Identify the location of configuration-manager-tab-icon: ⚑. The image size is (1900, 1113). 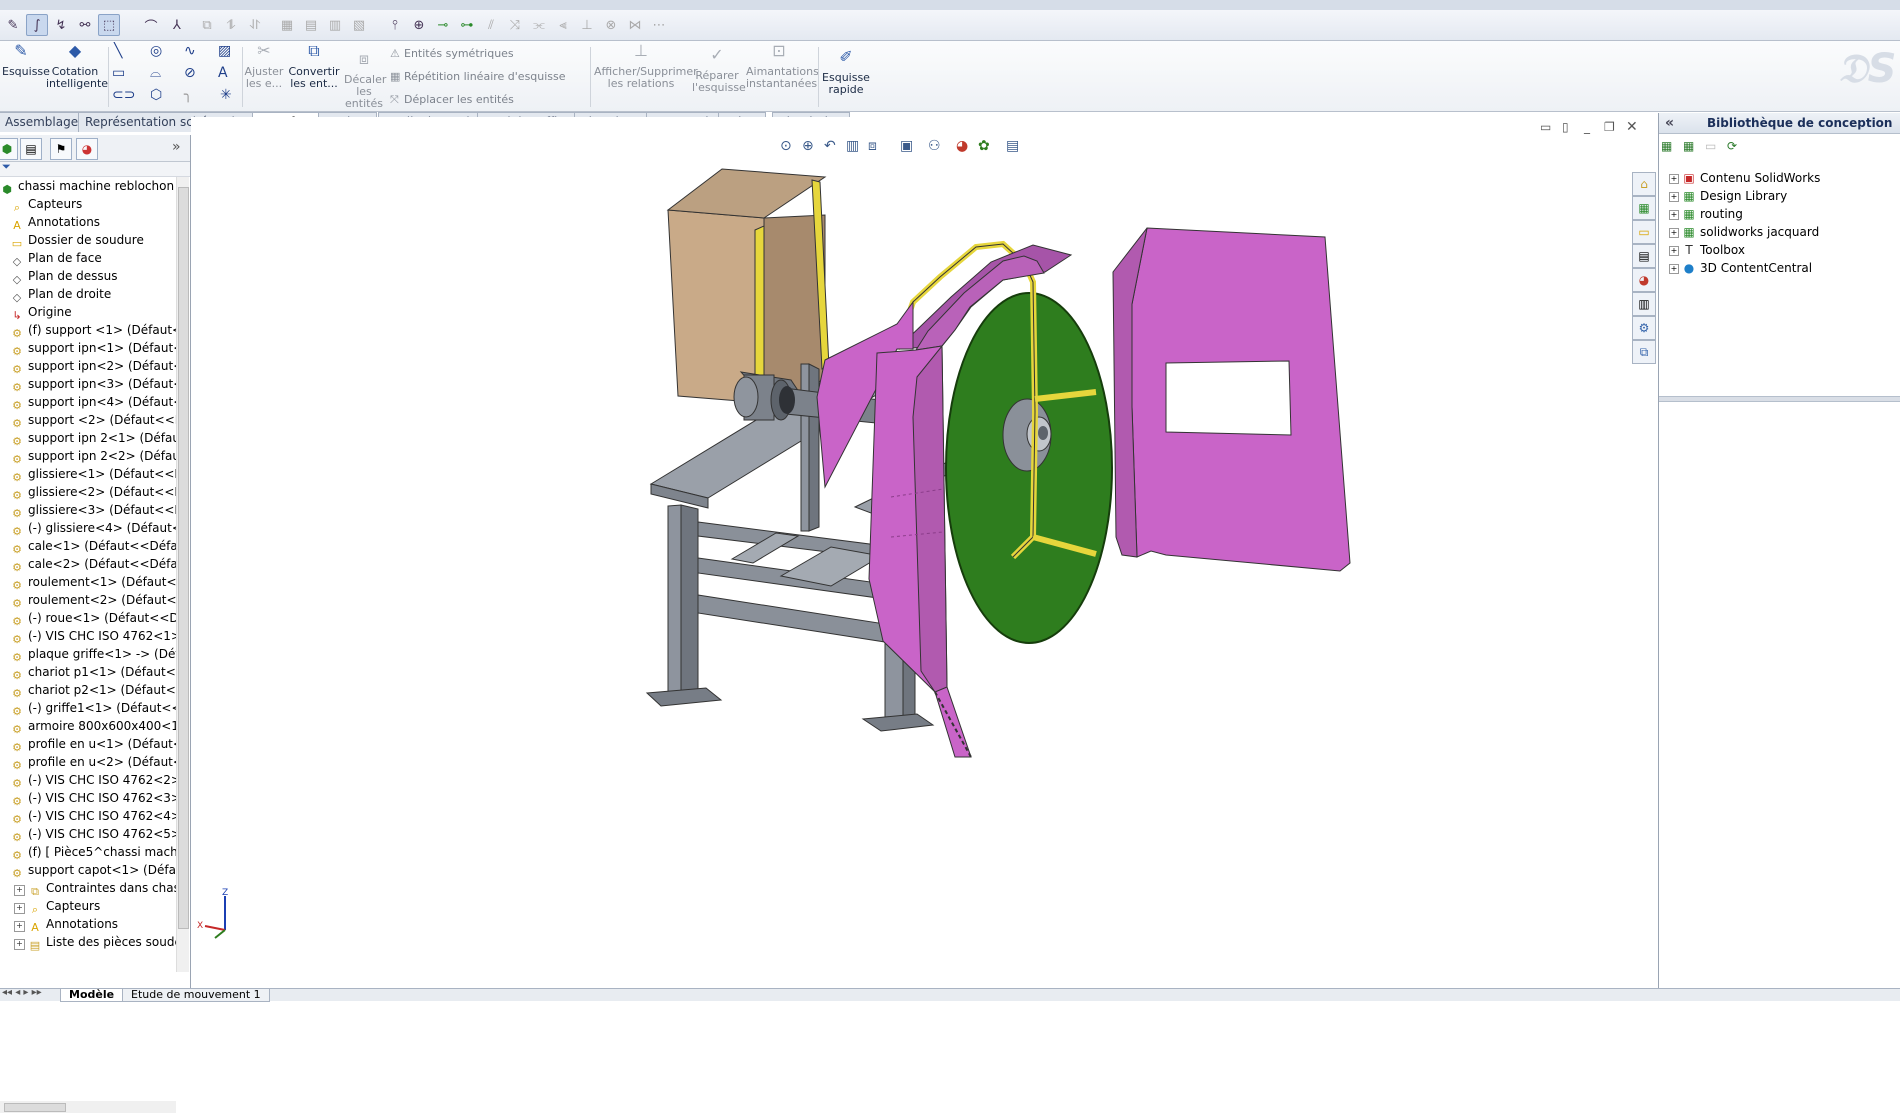
(61, 149).